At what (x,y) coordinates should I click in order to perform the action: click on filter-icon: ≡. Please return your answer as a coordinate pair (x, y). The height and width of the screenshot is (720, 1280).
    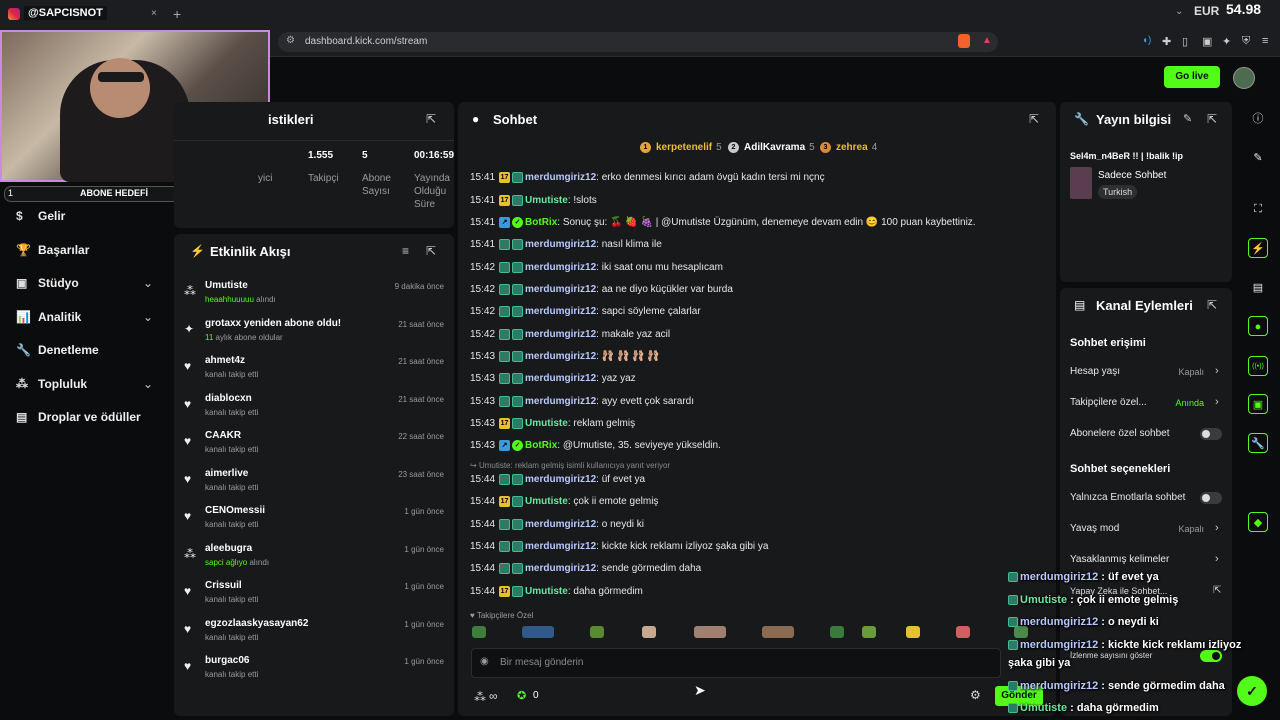
    Looking at the image, I should click on (405, 251).